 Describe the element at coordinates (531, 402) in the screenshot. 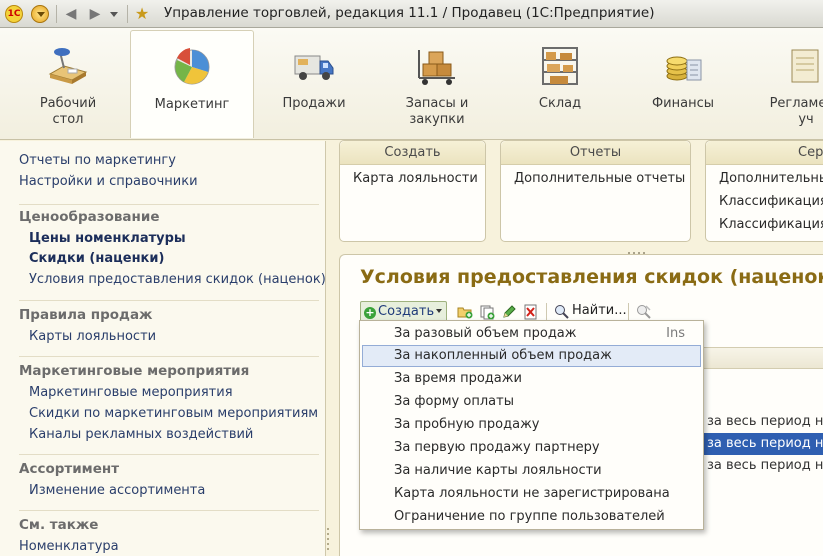

I see `menu-item-payment-form: За форму оплаты` at that location.